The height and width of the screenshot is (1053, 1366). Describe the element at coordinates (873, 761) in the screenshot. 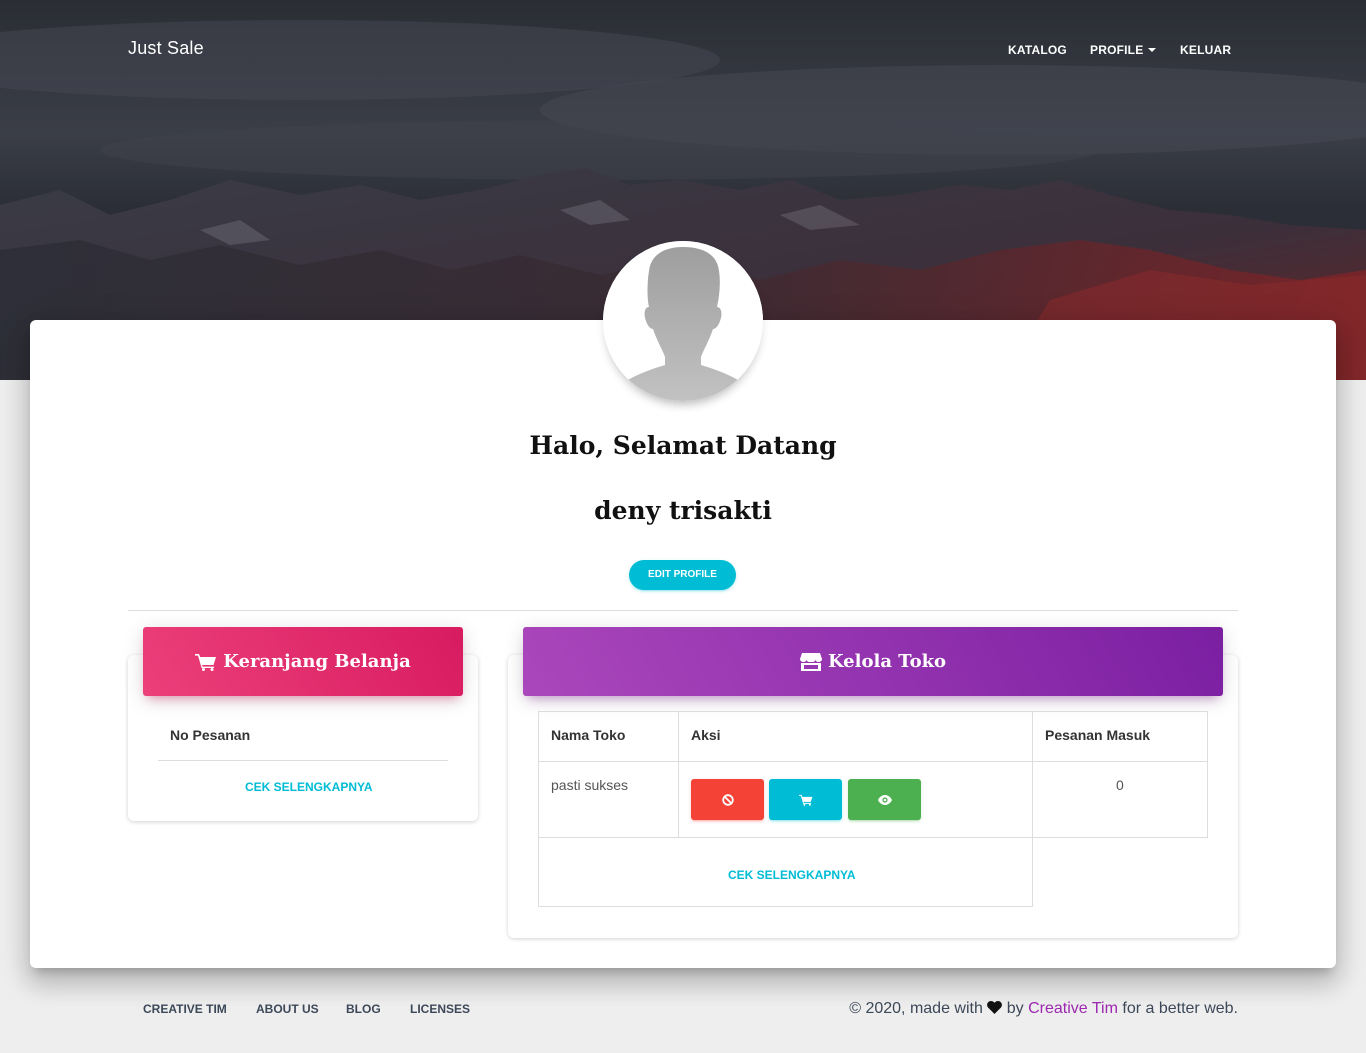

I see `table-header-border` at that location.